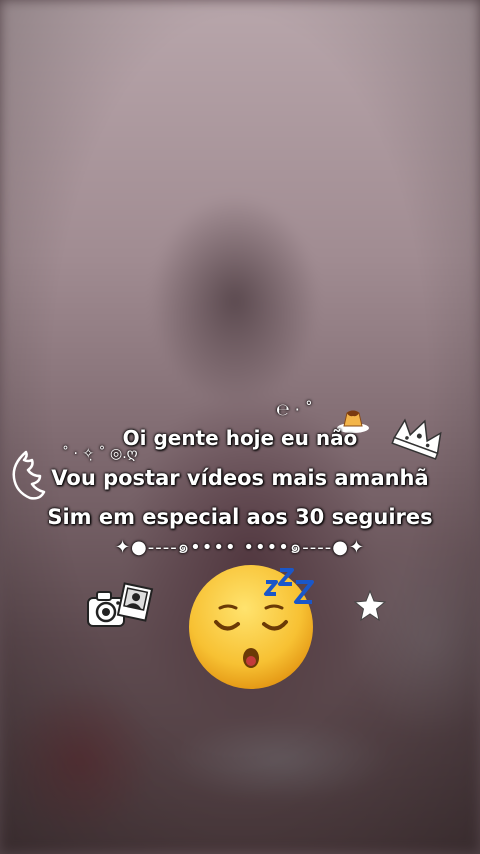  I want to click on photo-icon, so click(135, 602).